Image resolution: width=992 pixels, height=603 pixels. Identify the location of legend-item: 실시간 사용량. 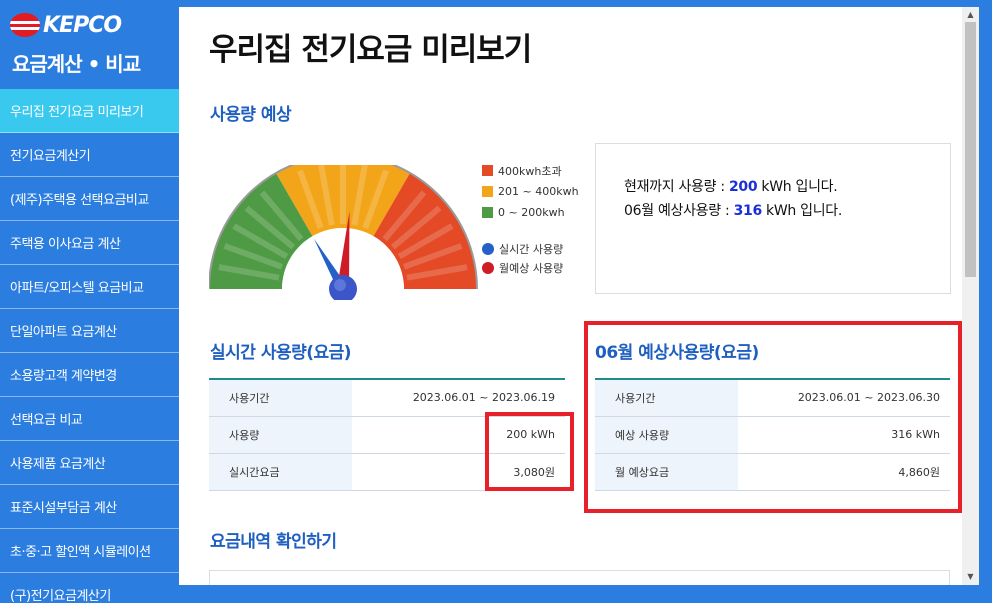
(530, 248).